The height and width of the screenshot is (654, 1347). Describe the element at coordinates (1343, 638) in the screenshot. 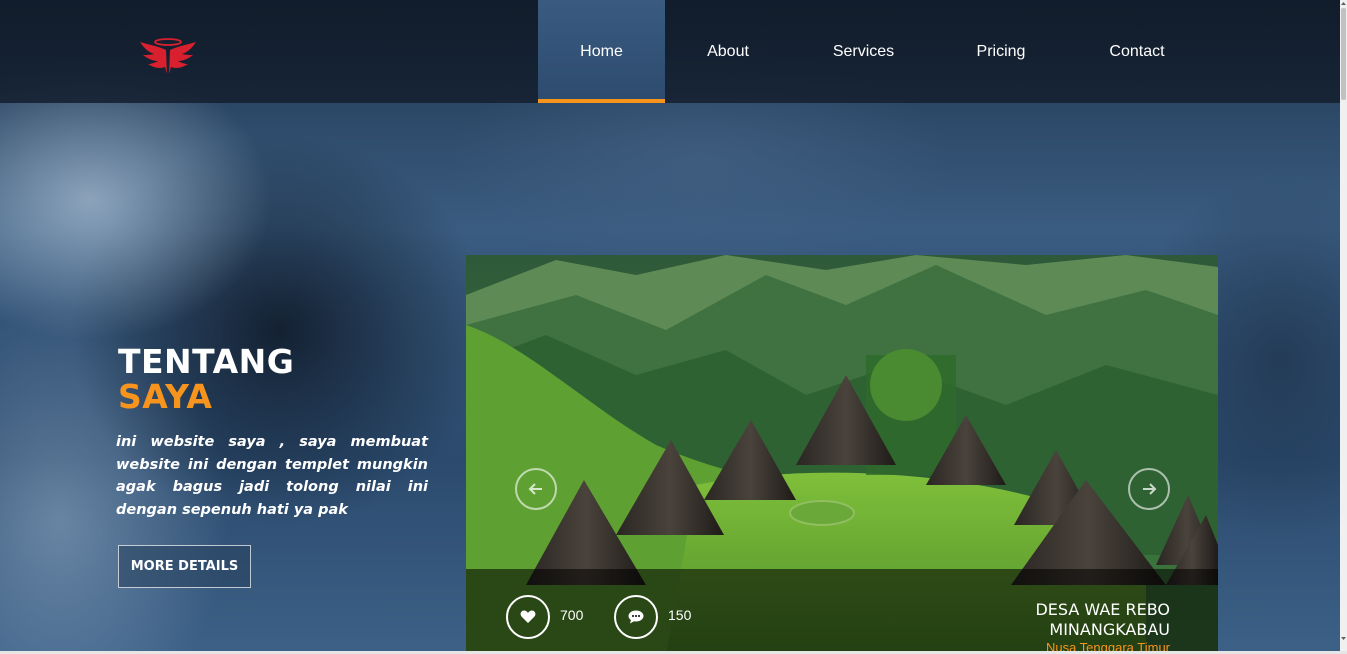

I see `scroll-down-arrow-icon` at that location.